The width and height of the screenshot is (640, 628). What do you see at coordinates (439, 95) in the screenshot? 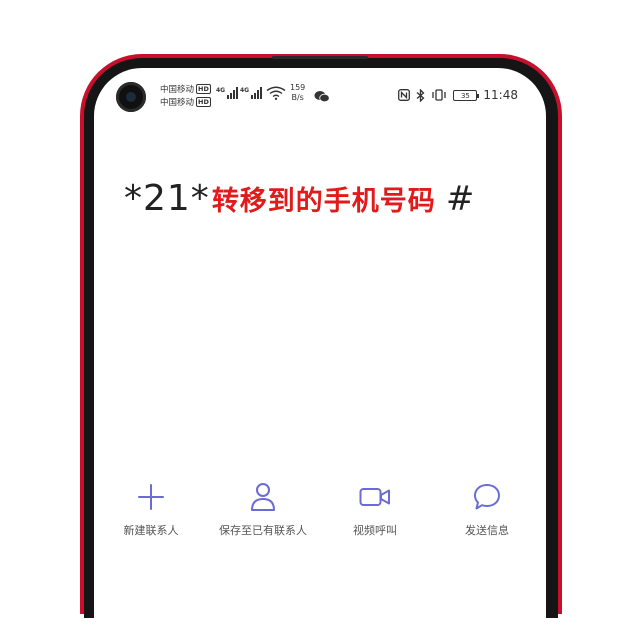
I see `vibrate-icon` at bounding box center [439, 95].